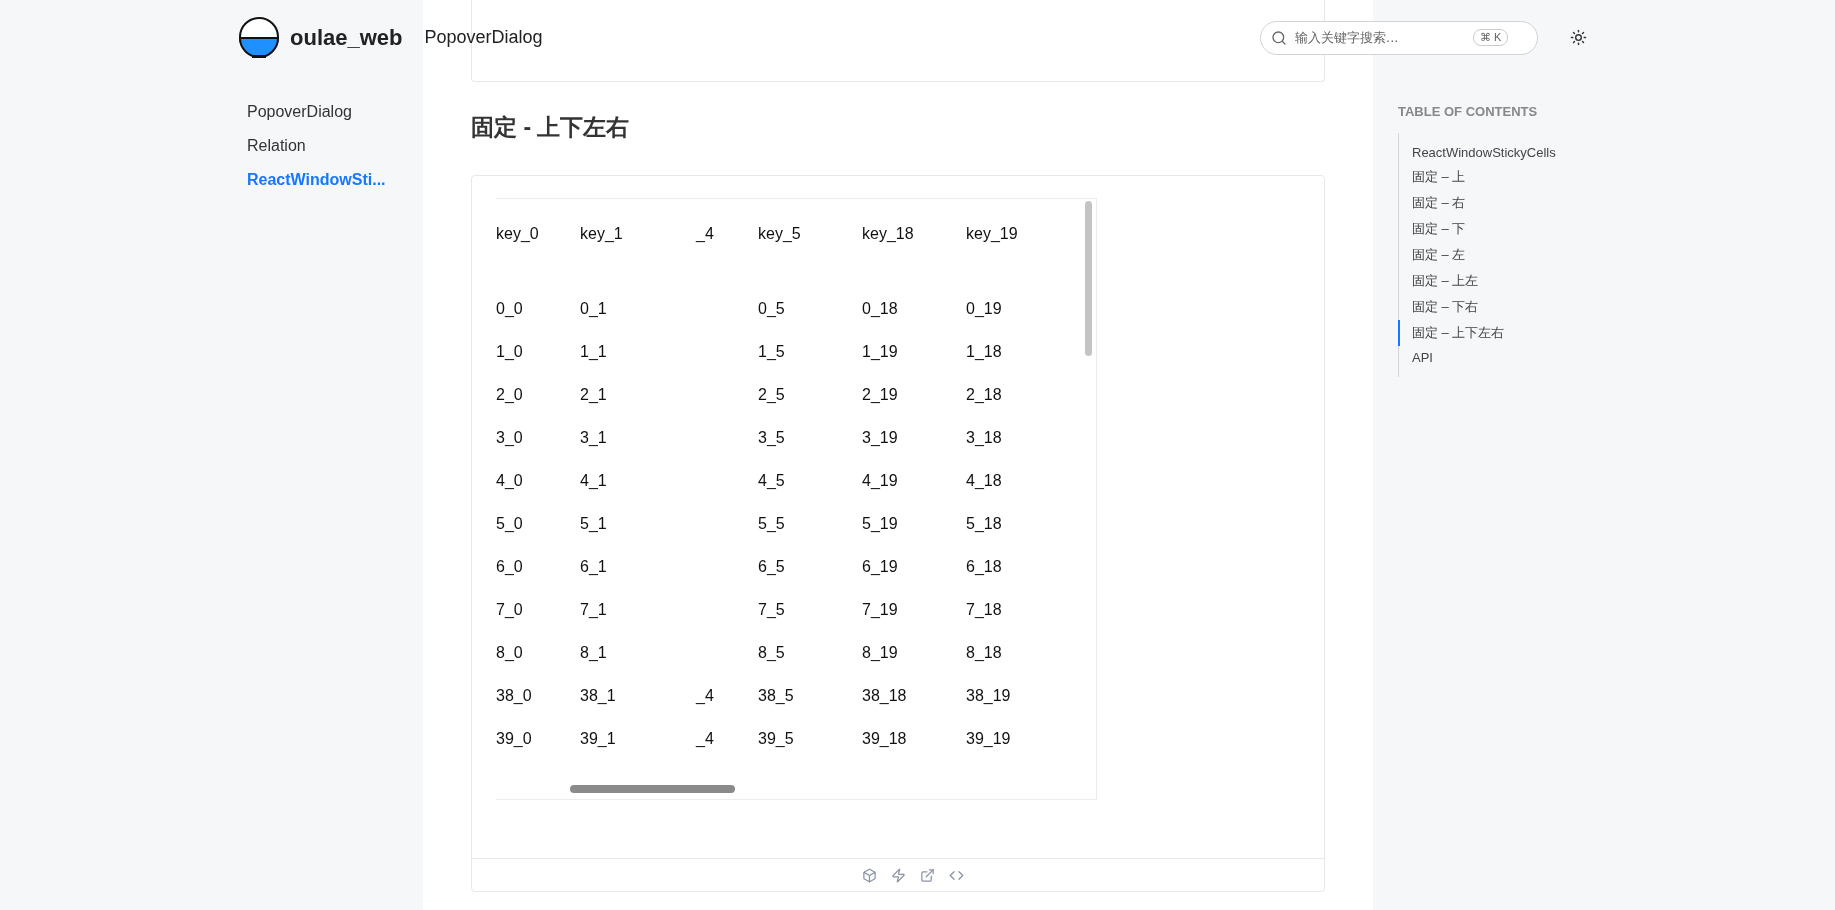  What do you see at coordinates (335, 146) in the screenshot?
I see `sidebar-item: Relation` at bounding box center [335, 146].